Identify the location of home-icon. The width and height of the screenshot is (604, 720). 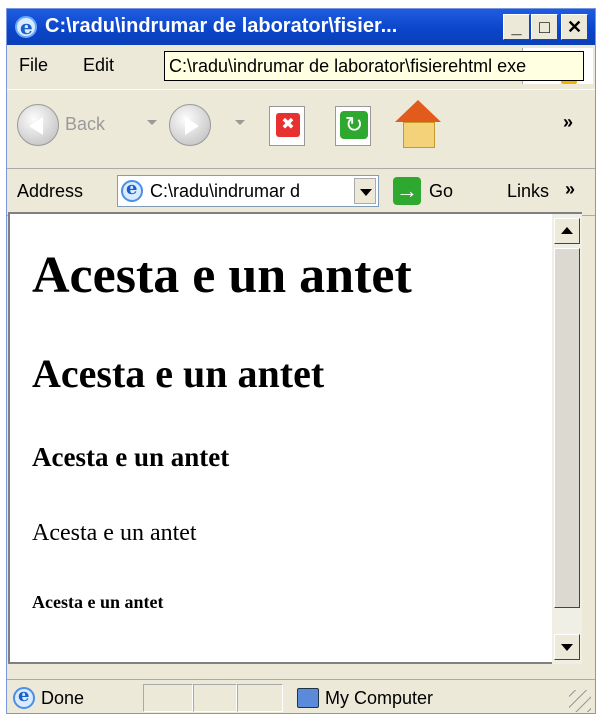
(418, 125).